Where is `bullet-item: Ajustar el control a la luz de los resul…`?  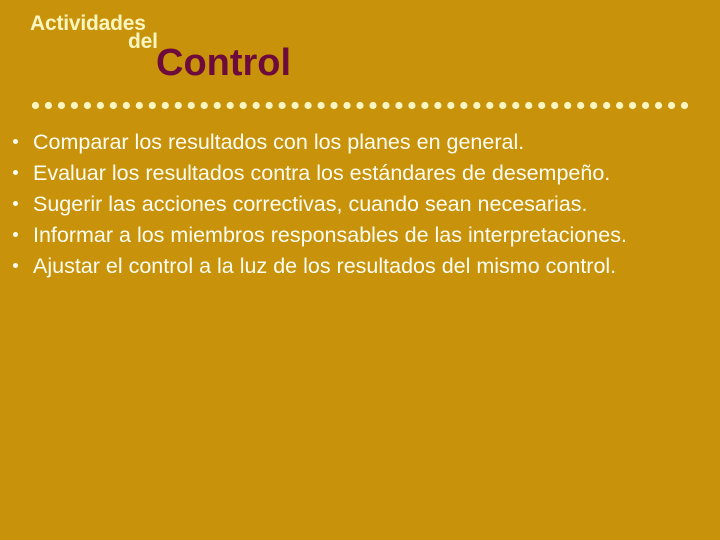
bullet-item: Ajustar el control a la luz de los resul… is located at coordinates (360, 266).